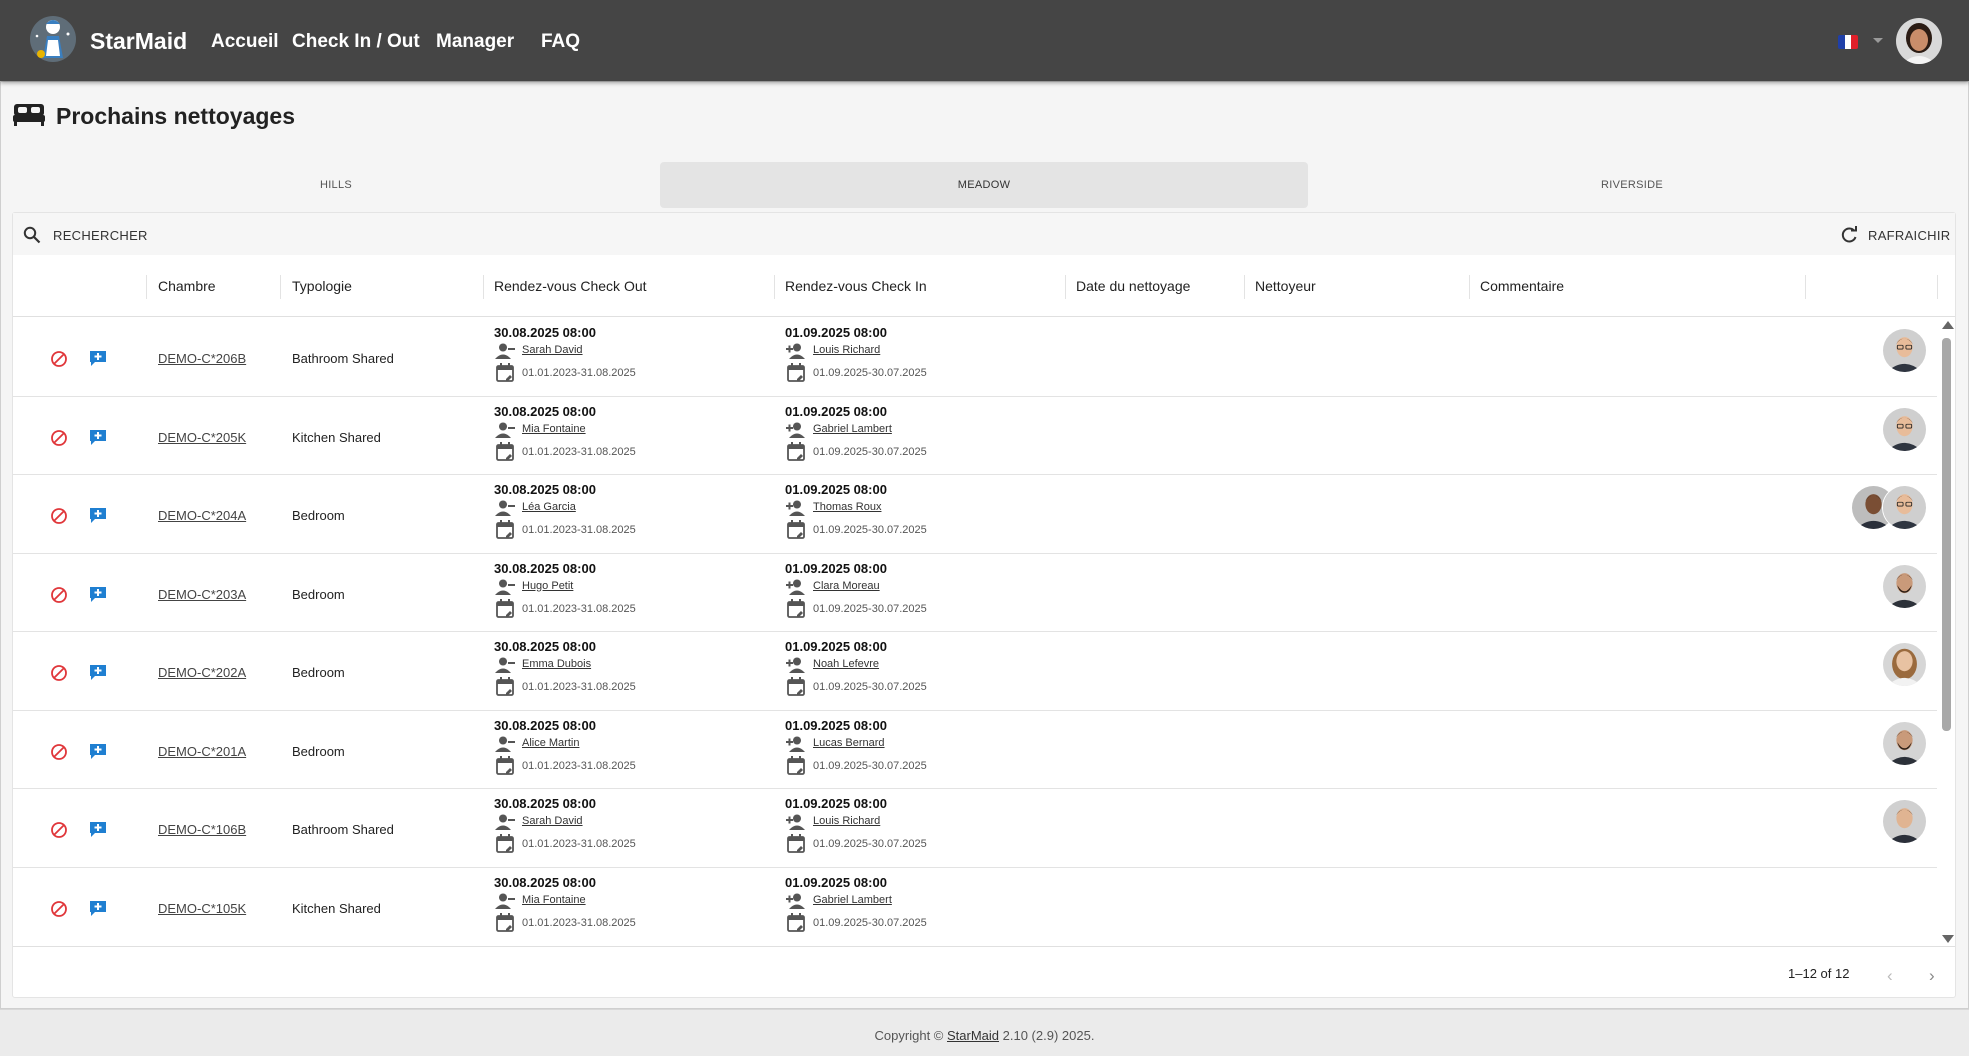  I want to click on checkin-guest-link: Thomas Roux, so click(847, 507).